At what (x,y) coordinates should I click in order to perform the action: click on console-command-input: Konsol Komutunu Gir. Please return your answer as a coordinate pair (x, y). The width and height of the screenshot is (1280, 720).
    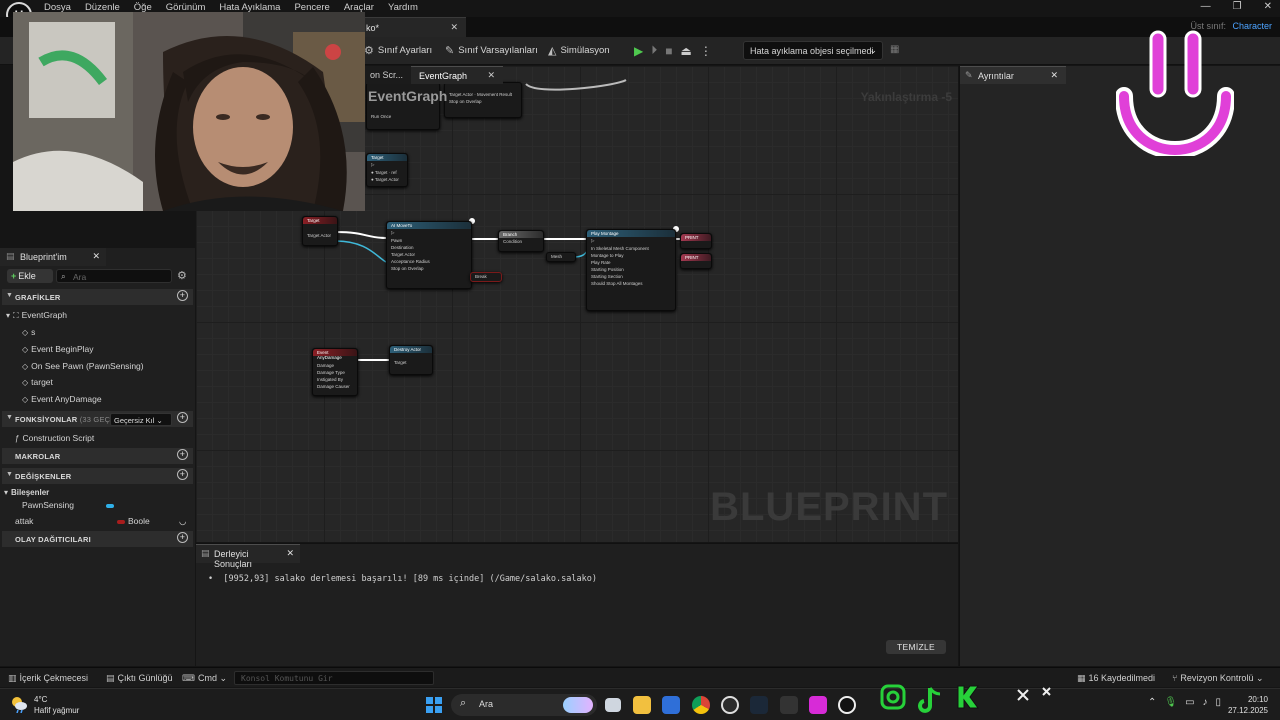
    Looking at the image, I should click on (334, 678).